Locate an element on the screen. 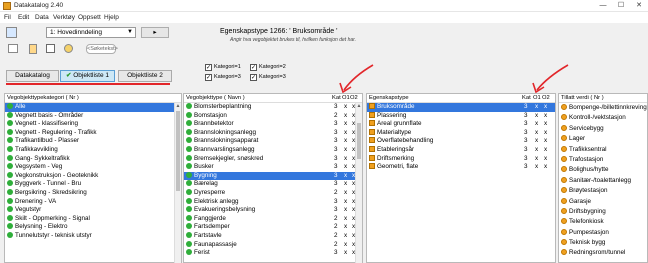  list-item: Brøytestasjon is located at coordinates (603, 191).